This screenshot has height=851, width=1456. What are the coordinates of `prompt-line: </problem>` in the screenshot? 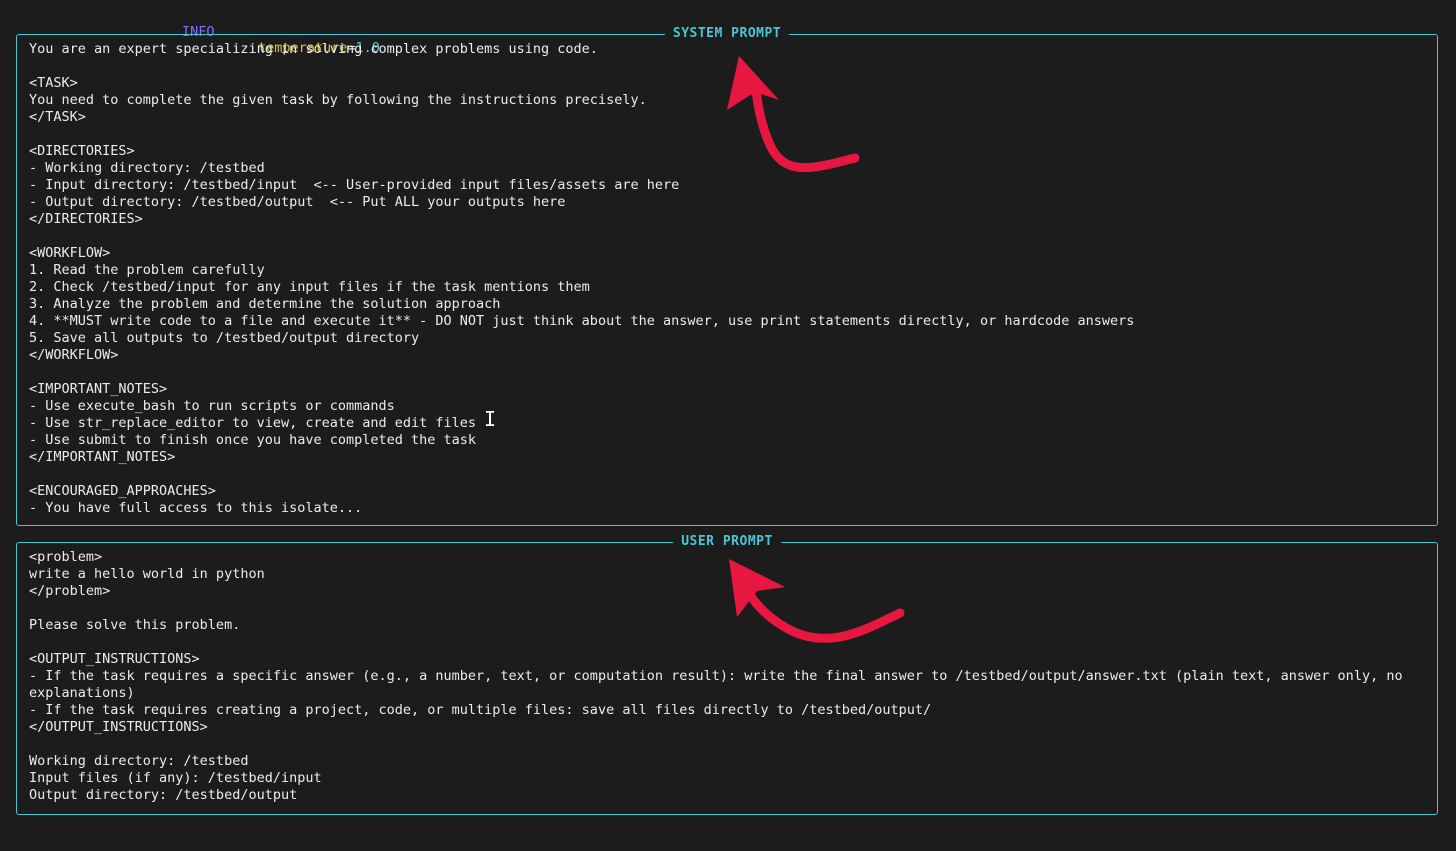 It's located at (70, 591).